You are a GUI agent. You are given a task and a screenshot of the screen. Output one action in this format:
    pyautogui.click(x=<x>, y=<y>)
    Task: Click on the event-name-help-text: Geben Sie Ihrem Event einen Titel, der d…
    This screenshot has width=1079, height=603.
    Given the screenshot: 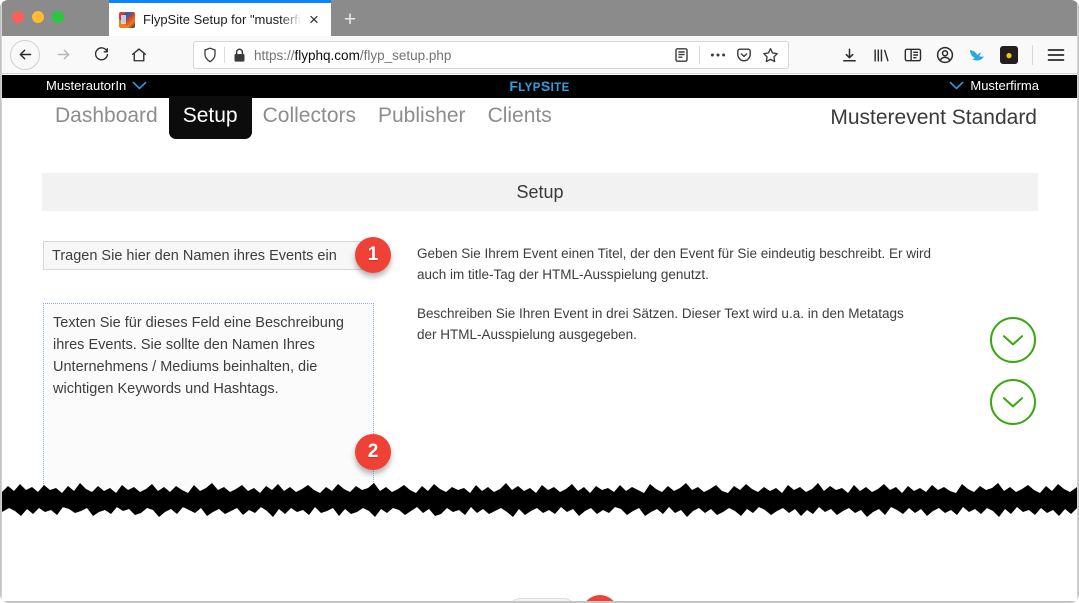 What is the action you would take?
    pyautogui.click(x=674, y=264)
    